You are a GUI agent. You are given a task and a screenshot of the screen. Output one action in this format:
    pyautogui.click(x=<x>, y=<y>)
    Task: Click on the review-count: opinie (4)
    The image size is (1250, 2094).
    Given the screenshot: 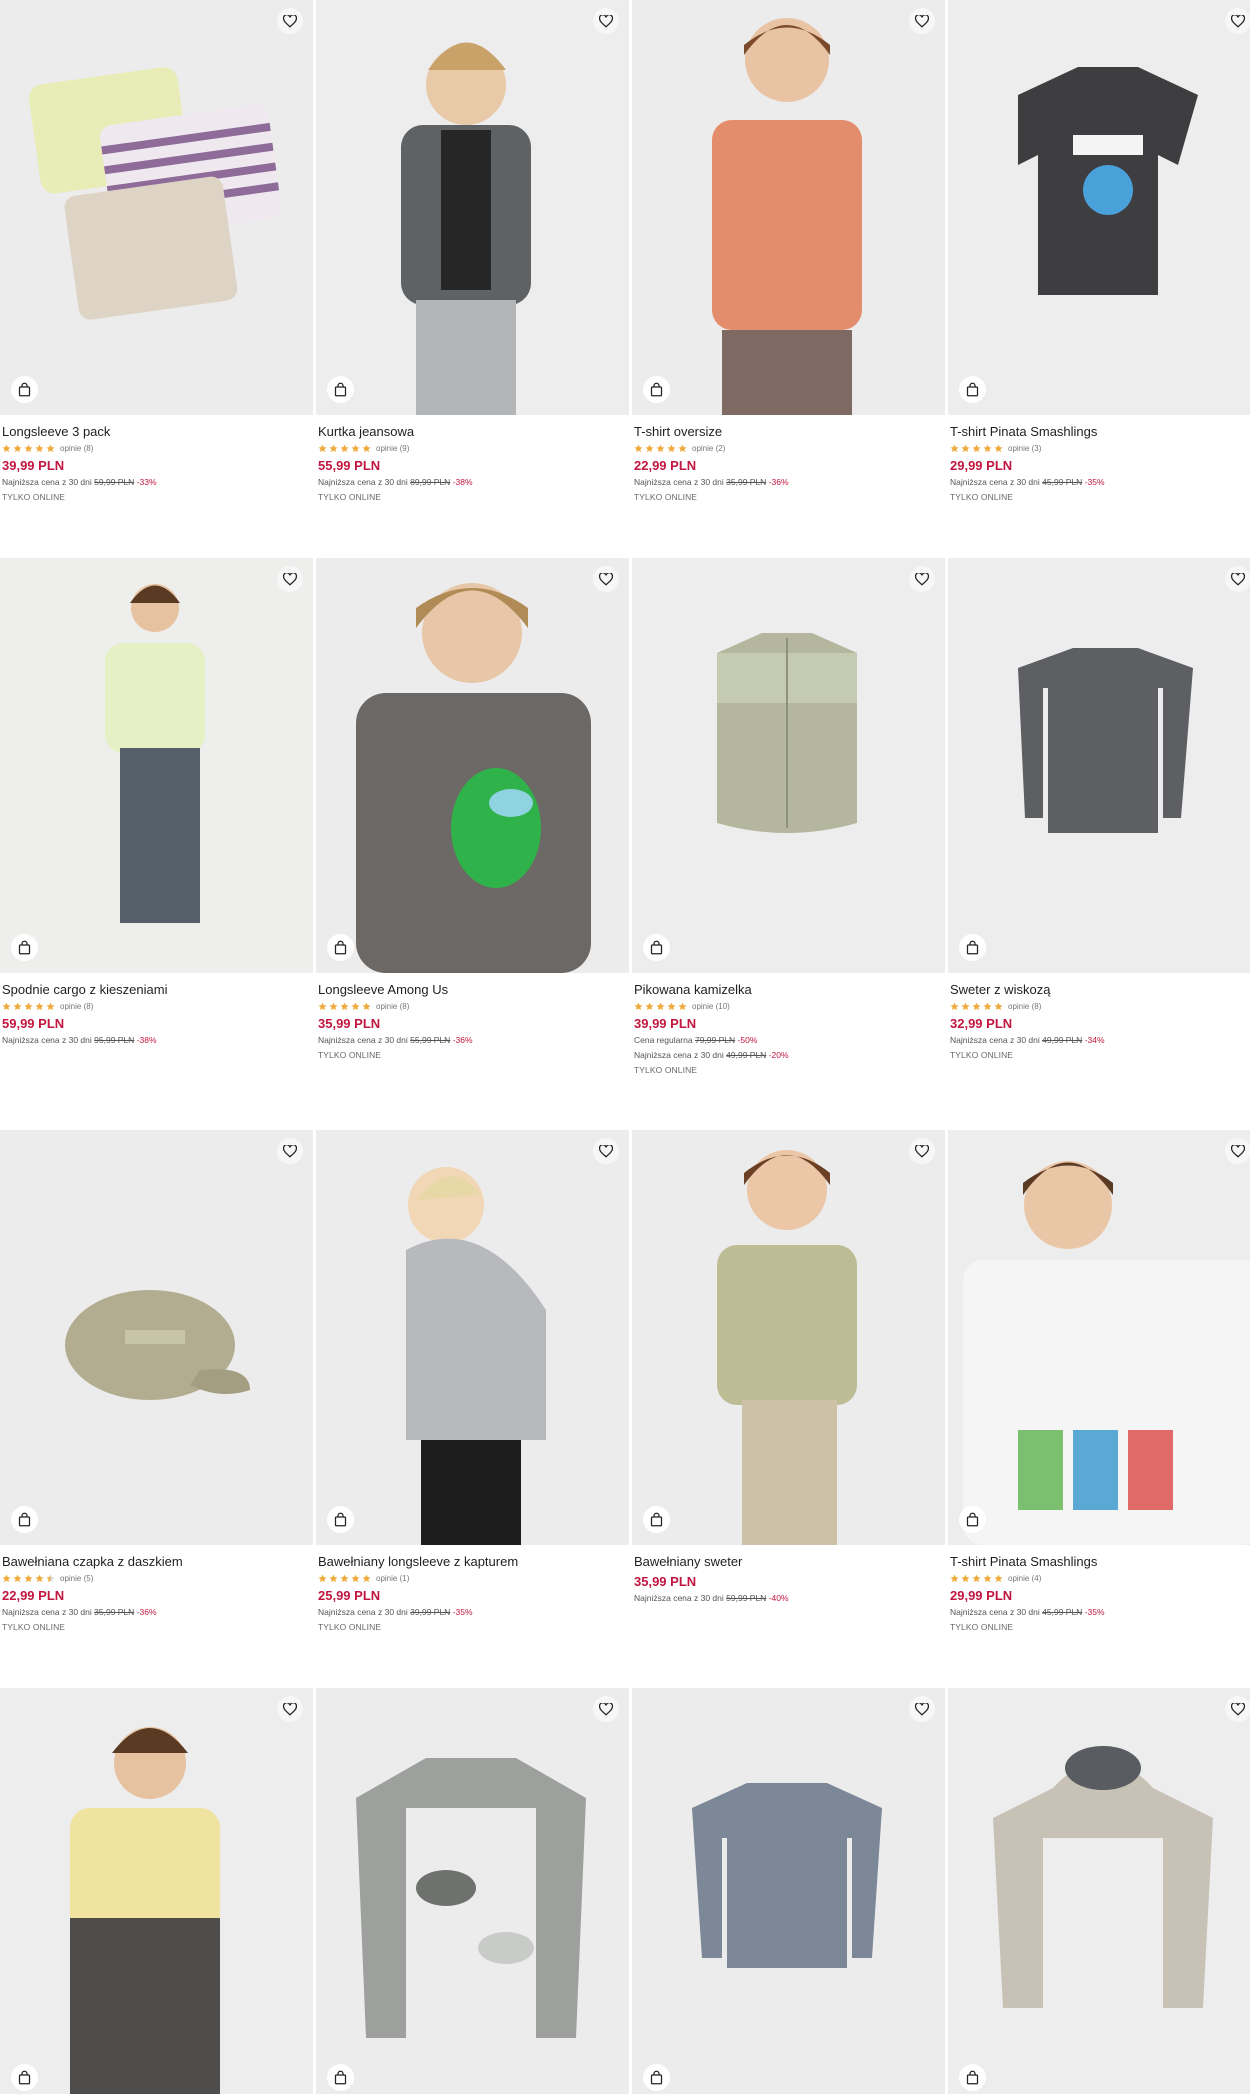 What is the action you would take?
    pyautogui.click(x=1024, y=1578)
    